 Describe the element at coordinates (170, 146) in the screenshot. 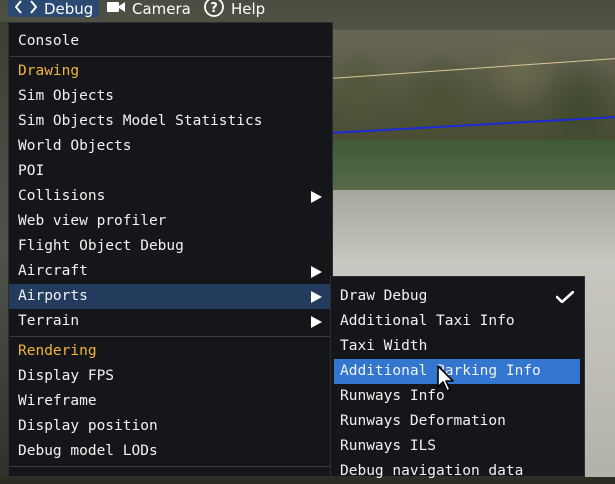

I see `menu-item-world-objects: World Objects` at that location.